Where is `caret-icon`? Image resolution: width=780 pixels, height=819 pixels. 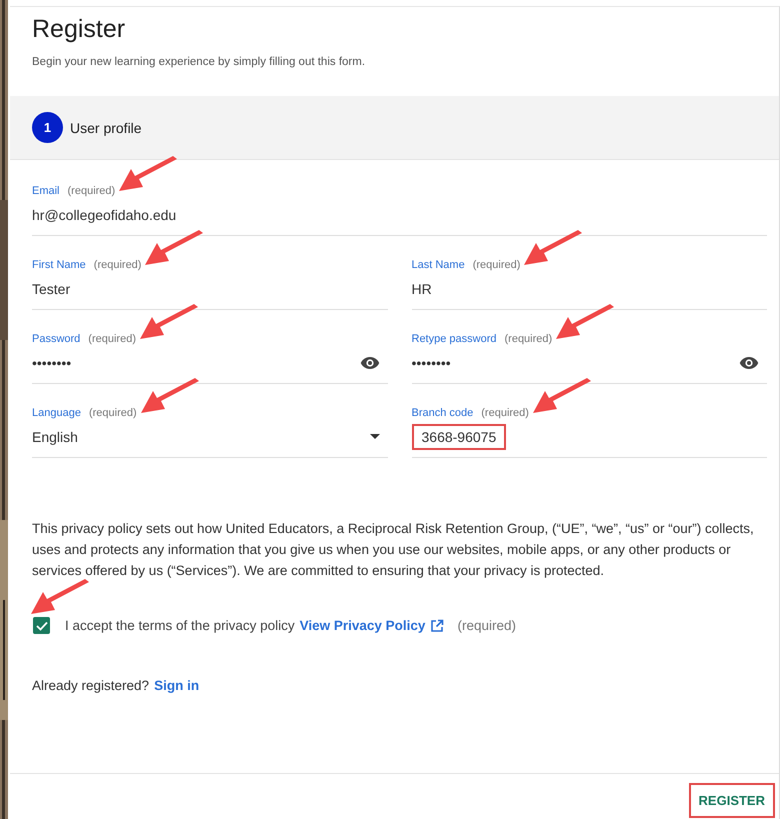 caret-icon is located at coordinates (375, 436).